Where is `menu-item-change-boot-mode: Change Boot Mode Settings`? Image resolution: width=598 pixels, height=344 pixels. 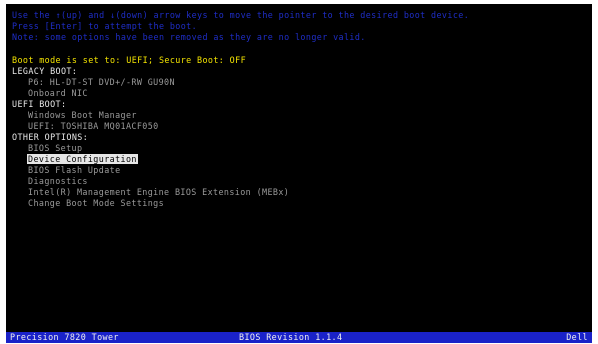 menu-item-change-boot-mode: Change Boot Mode Settings is located at coordinates (96, 203).